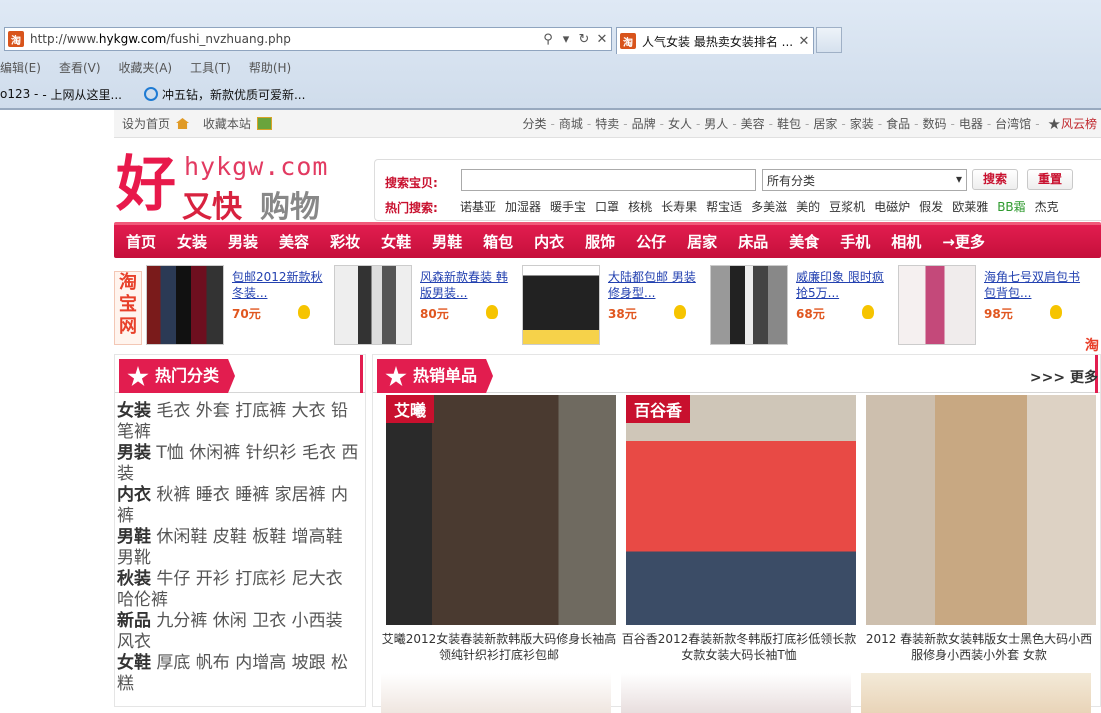 This screenshot has width=1101, height=713. Describe the element at coordinates (608, 180) in the screenshot. I see `search-input` at that location.